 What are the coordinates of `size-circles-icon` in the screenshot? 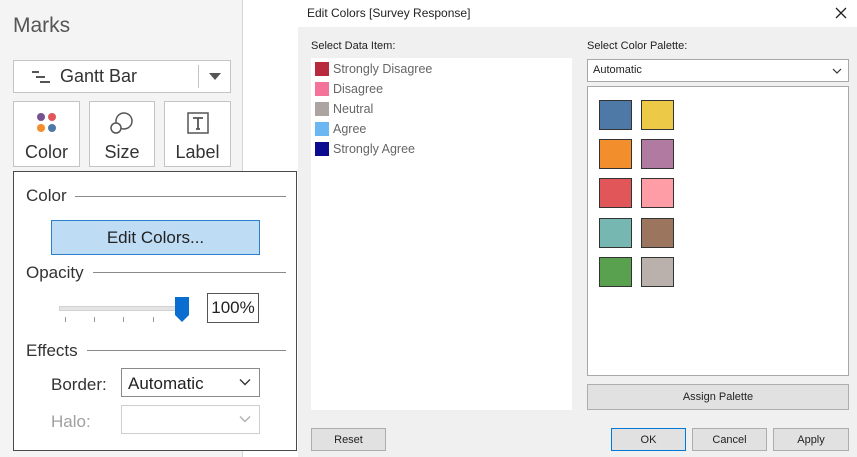 It's located at (121, 123).